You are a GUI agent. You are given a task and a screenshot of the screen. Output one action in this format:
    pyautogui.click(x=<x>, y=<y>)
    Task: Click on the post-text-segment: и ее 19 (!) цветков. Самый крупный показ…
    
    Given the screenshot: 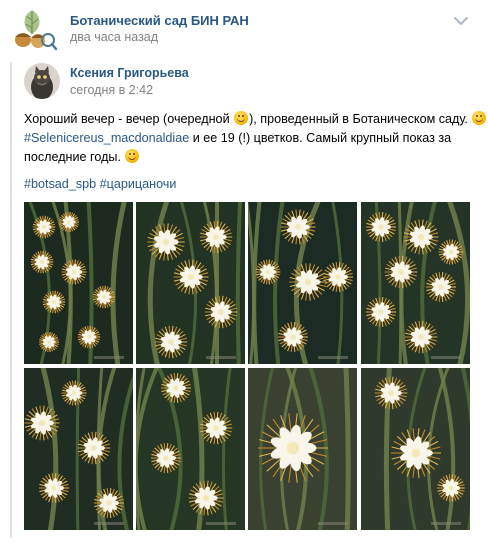 What is the action you would take?
    pyautogui.click(x=320, y=138)
    